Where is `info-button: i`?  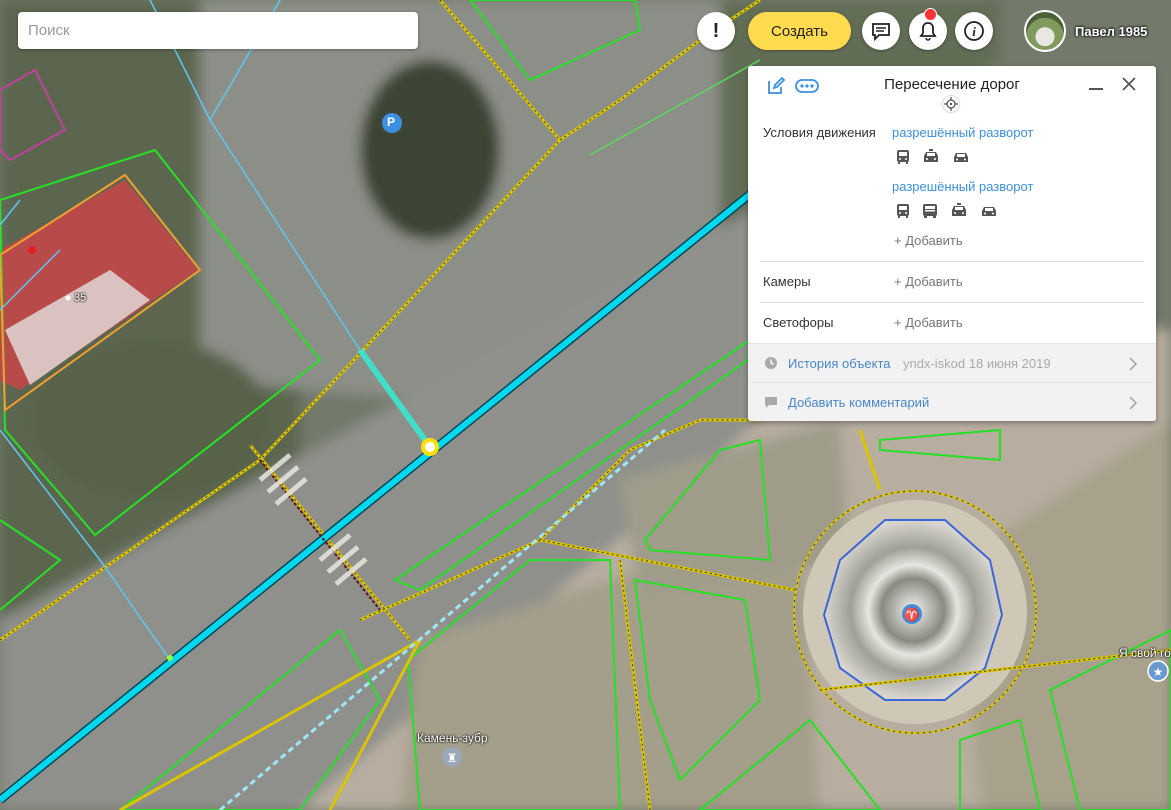 info-button: i is located at coordinates (974, 31).